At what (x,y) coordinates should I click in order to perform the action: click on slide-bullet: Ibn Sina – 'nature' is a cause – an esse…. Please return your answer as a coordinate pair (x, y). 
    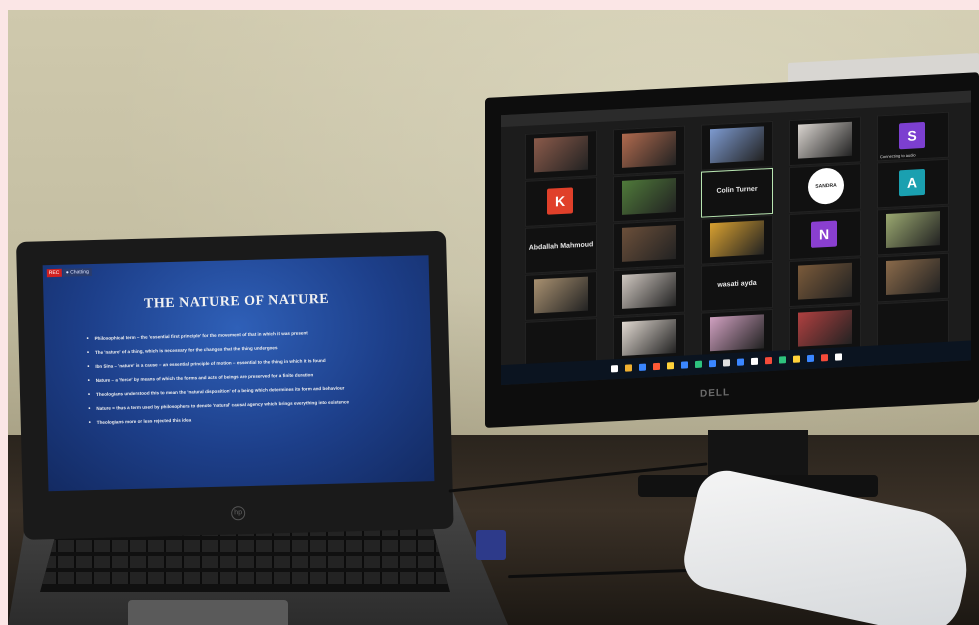
    Looking at the image, I should click on (247, 363).